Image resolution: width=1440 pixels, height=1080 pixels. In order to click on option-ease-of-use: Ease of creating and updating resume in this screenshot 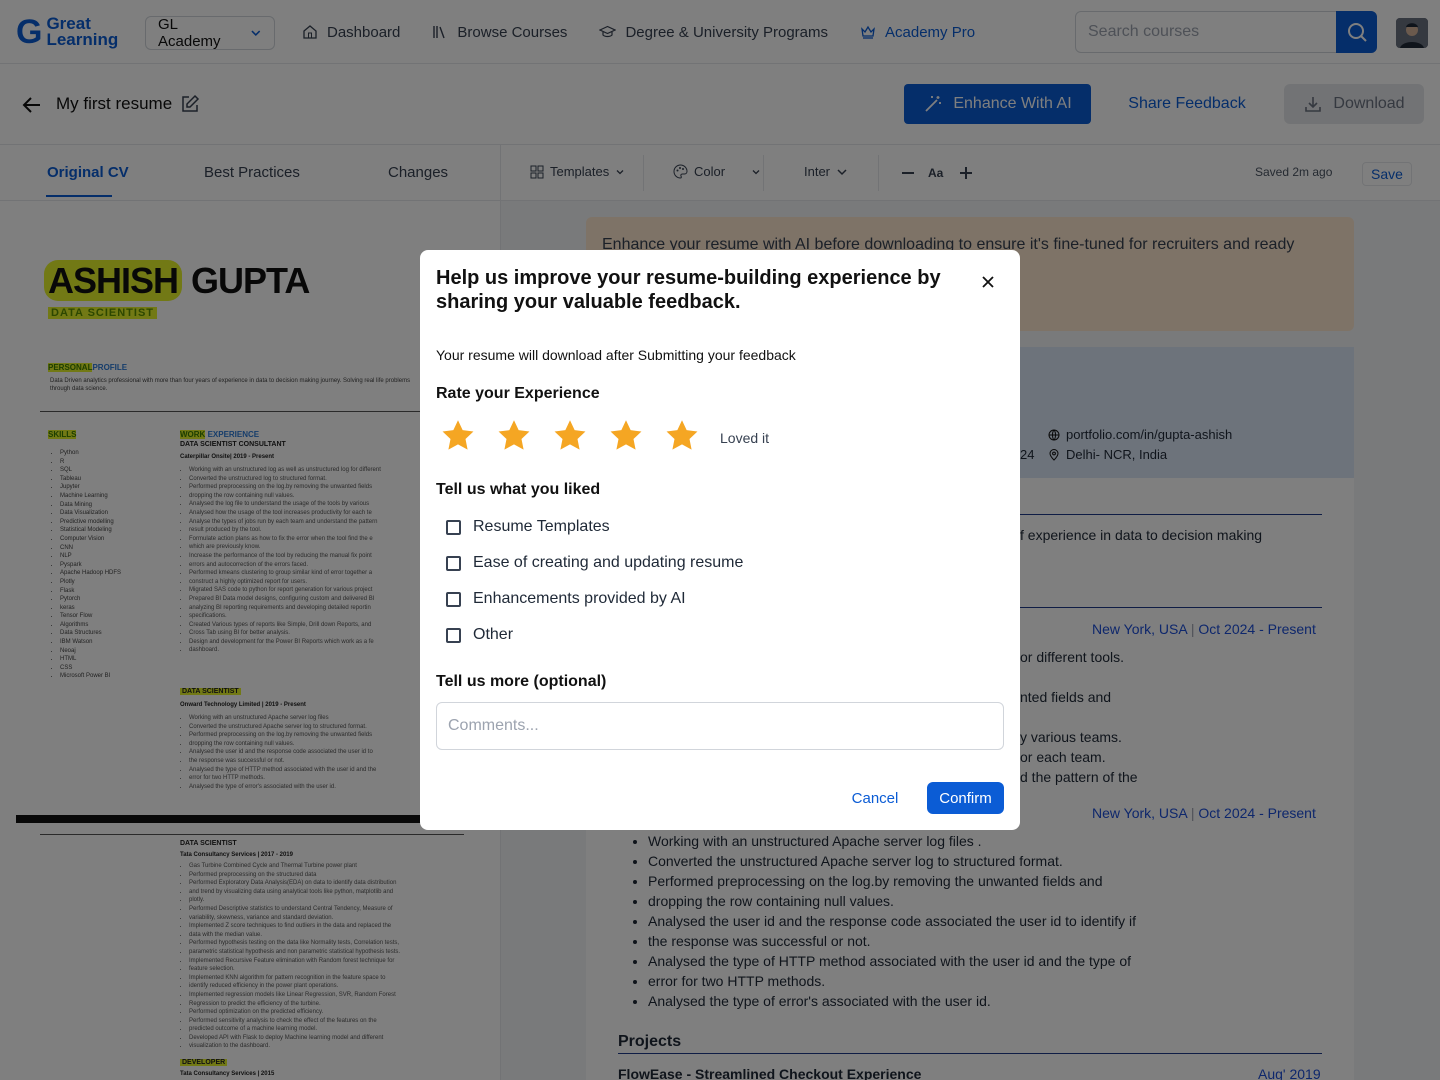, I will do `click(594, 563)`.